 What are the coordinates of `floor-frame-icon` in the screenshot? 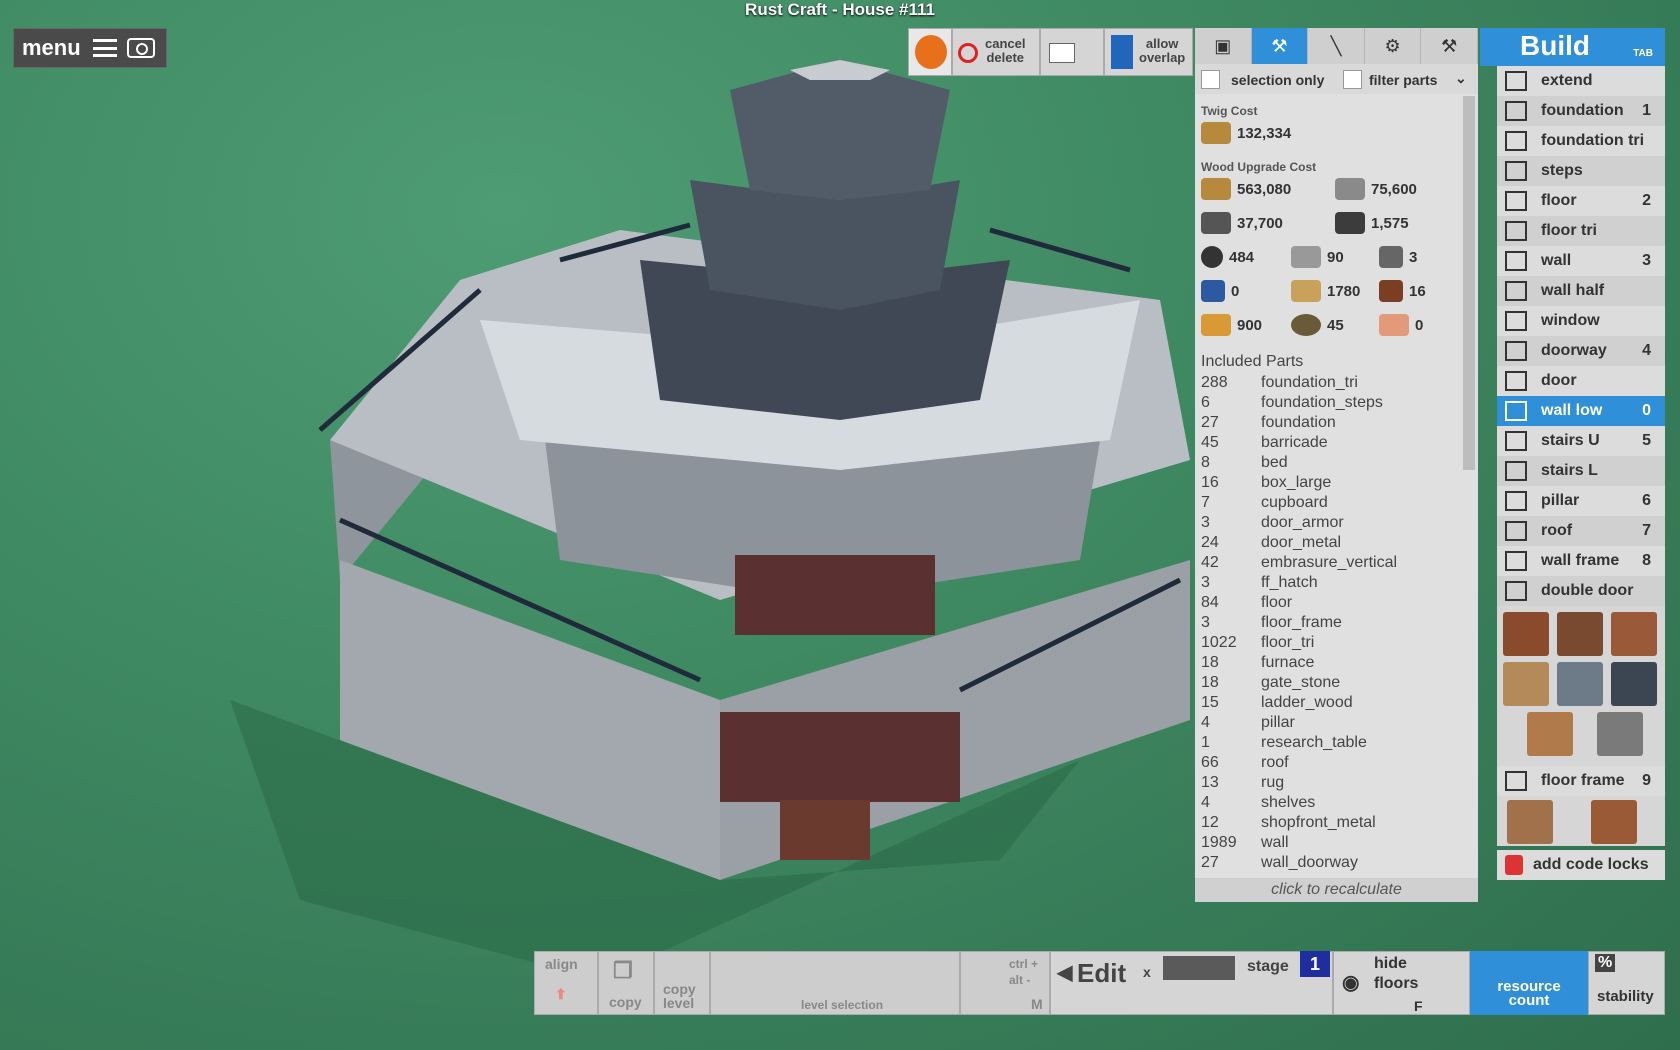 It's located at (1516, 781).